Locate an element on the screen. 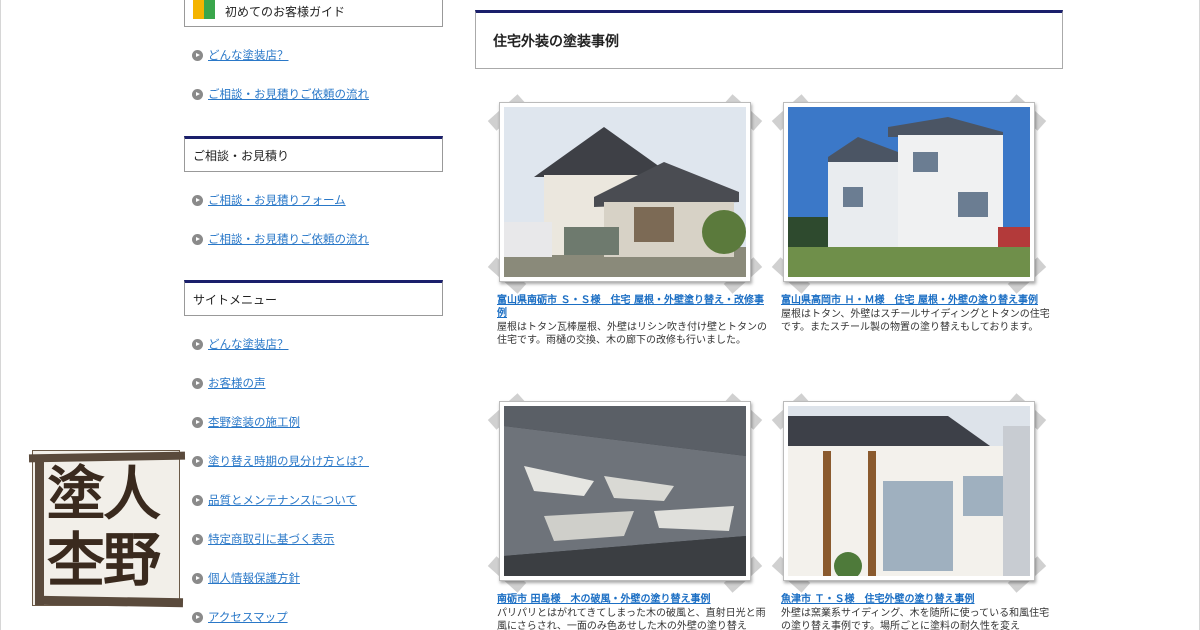 This screenshot has width=1200, height=630. sidebar-link-label: 塗り替え時期の見分け方とは？ is located at coordinates (288, 461).